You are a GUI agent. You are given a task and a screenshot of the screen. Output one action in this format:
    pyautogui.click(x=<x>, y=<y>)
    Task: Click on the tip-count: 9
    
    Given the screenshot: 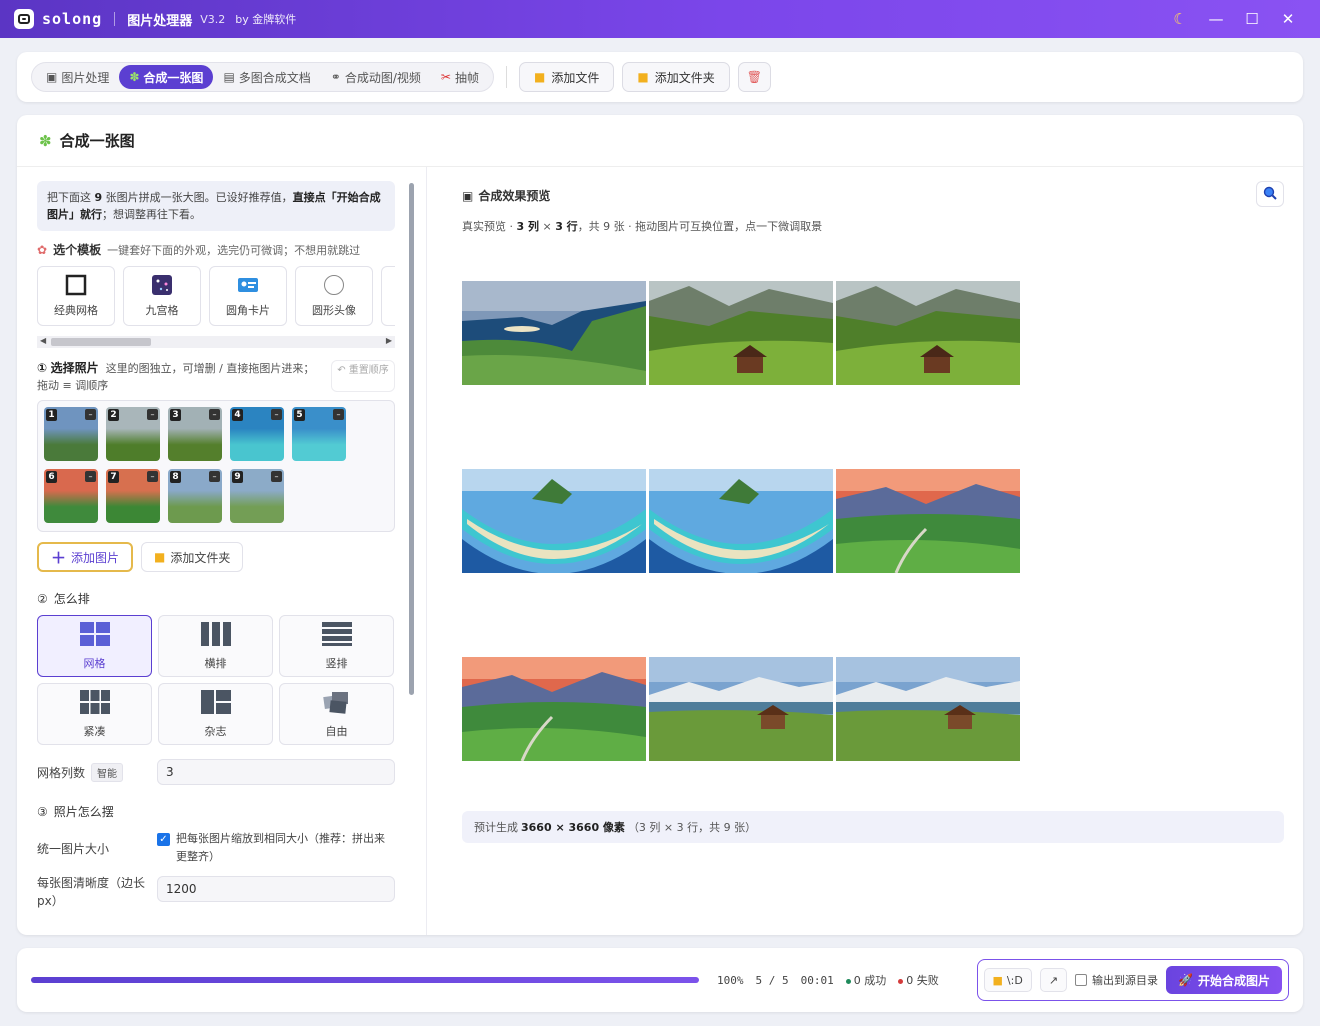 What is the action you would take?
    pyautogui.click(x=98, y=197)
    